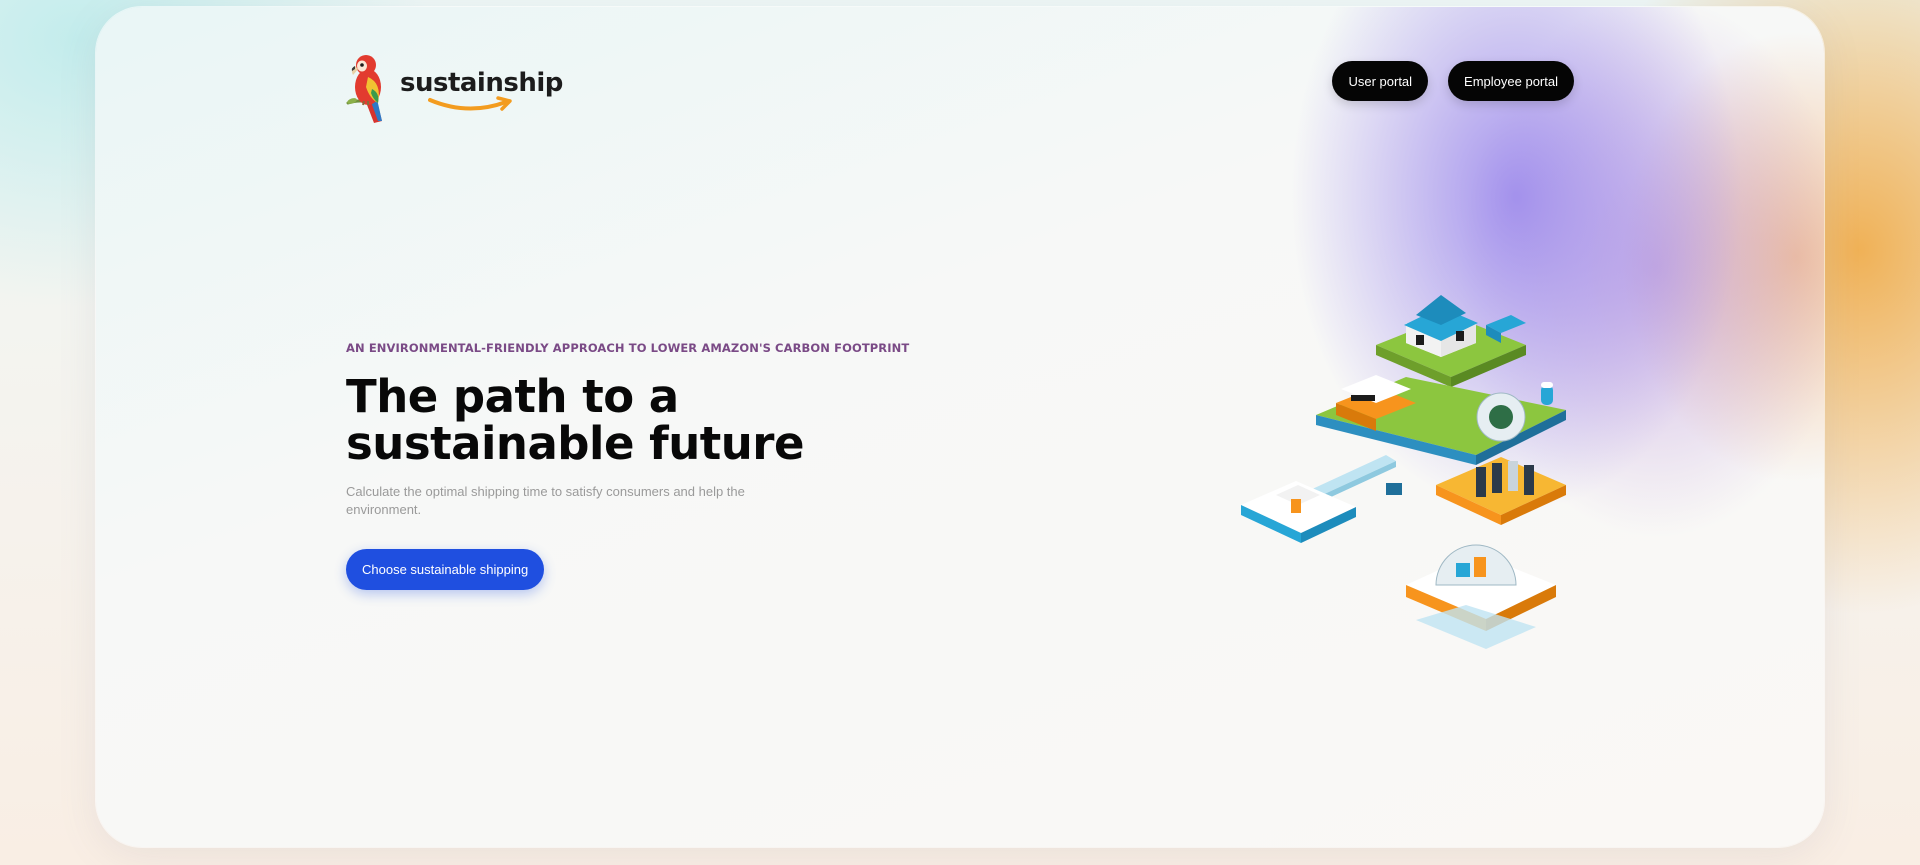  I want to click on logo: sustainship, so click(454, 89).